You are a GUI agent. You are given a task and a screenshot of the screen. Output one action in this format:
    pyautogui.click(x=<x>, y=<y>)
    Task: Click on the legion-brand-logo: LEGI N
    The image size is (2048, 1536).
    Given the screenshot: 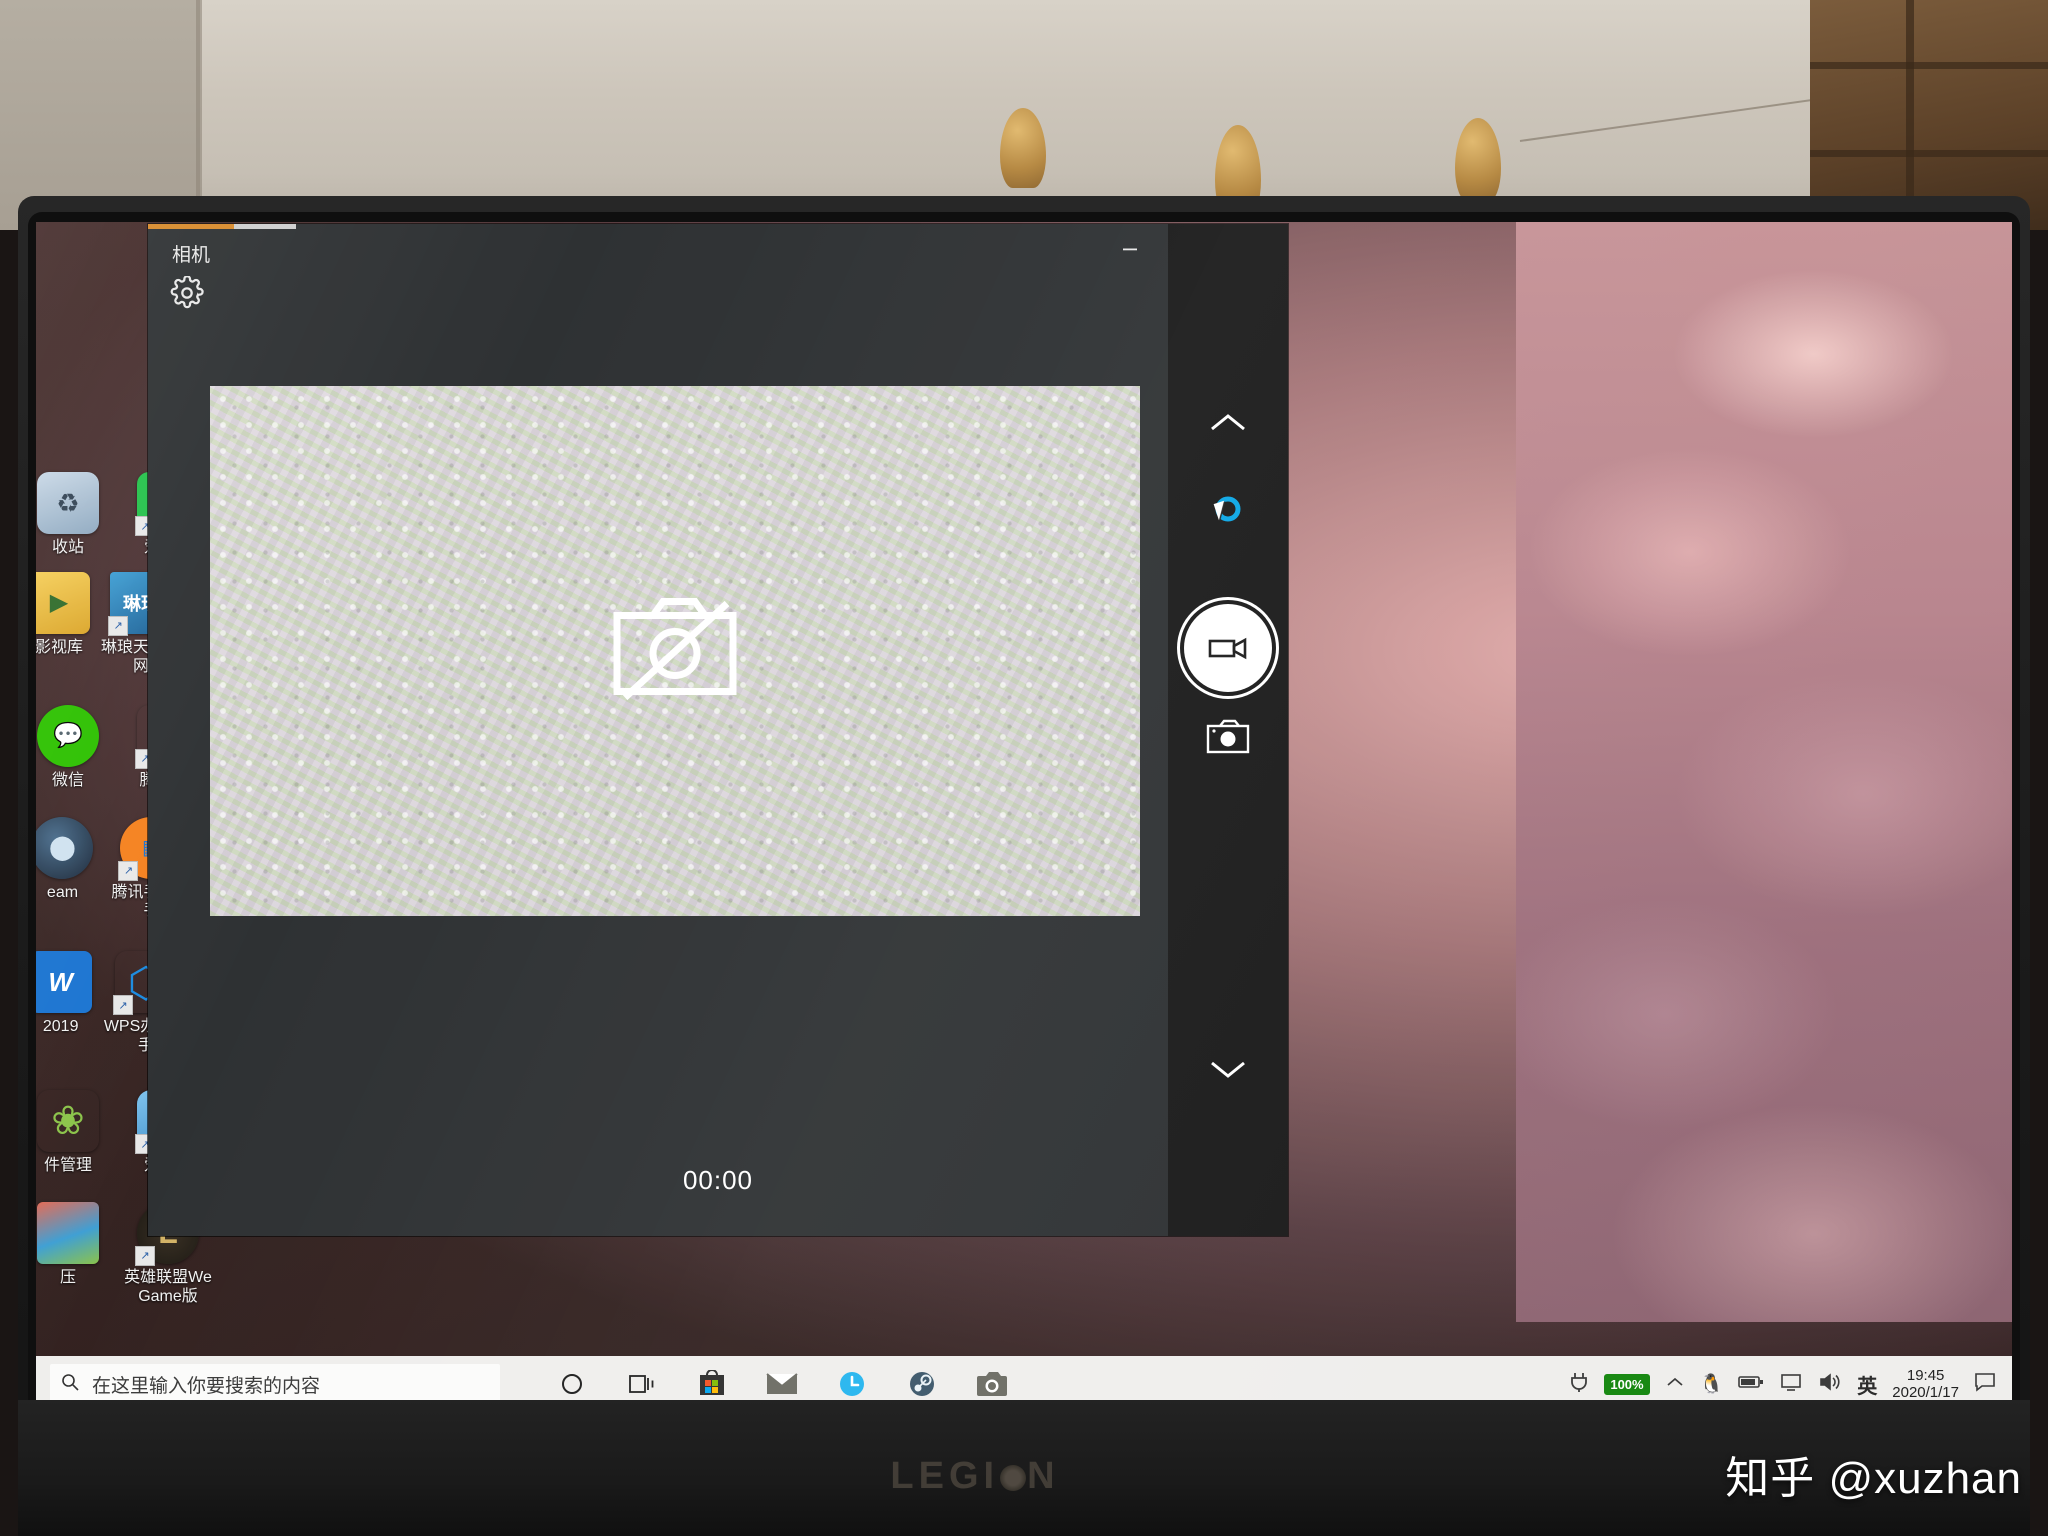 What is the action you would take?
    pyautogui.click(x=975, y=1477)
    